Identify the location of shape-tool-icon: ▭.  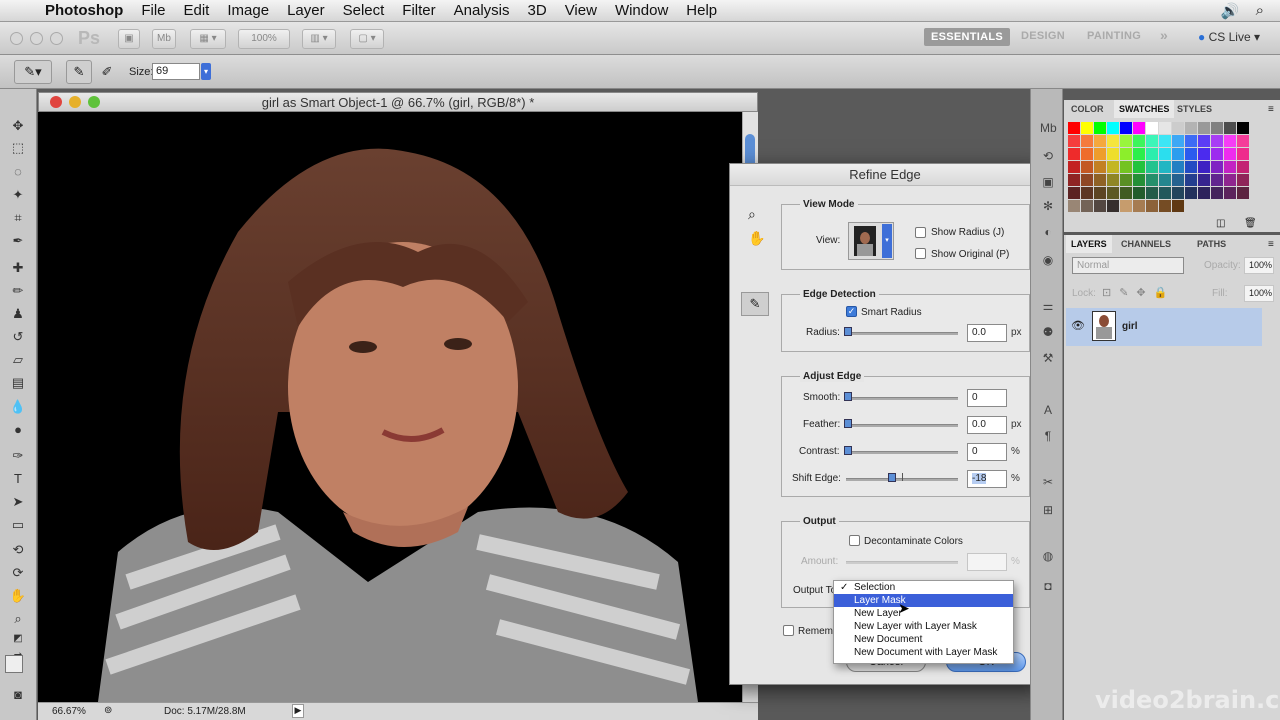
(18, 525).